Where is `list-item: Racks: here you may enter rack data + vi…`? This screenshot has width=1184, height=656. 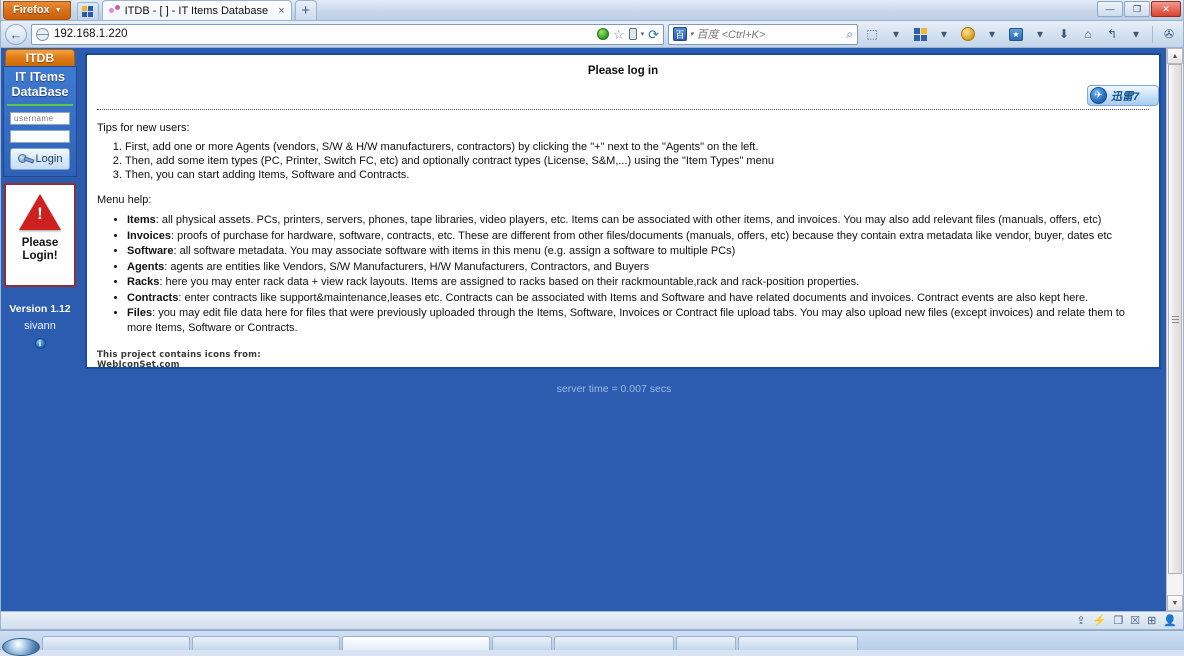
list-item: Racks: here you may enter rack data + vi… is located at coordinates (638, 282).